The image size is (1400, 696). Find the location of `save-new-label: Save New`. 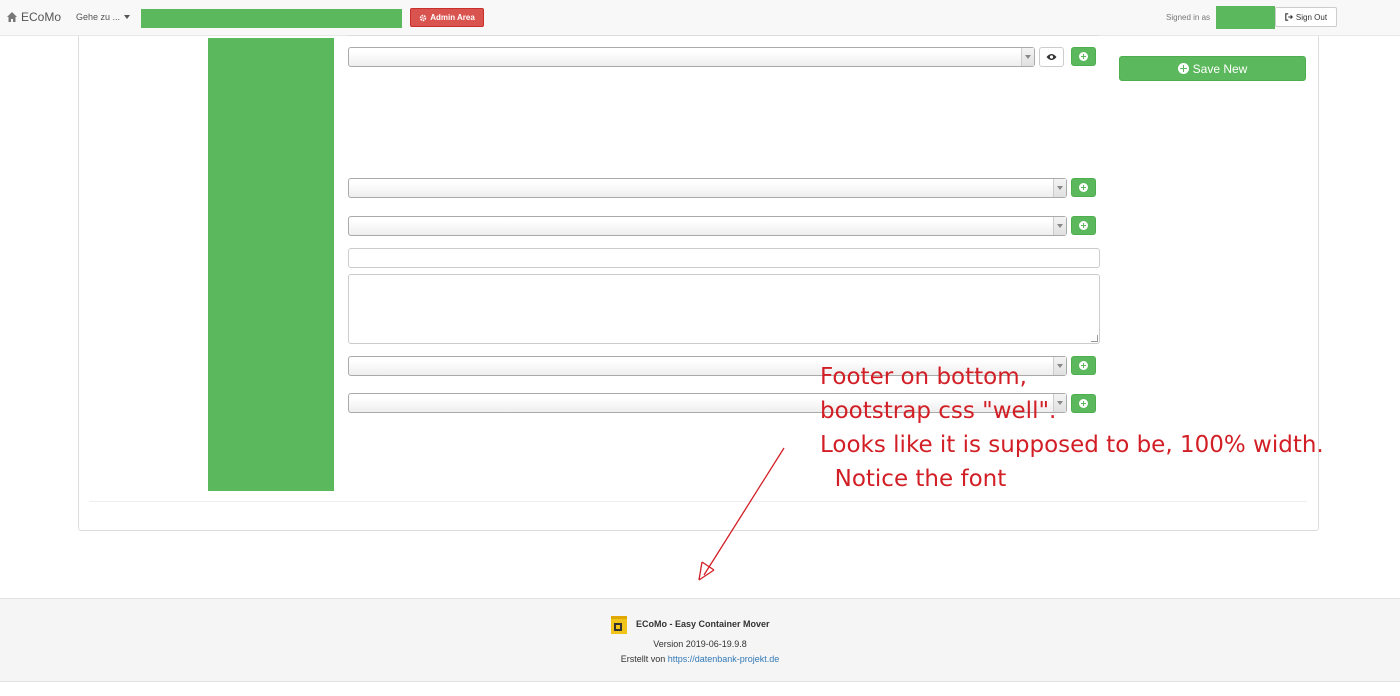

save-new-label: Save New is located at coordinates (1220, 68).